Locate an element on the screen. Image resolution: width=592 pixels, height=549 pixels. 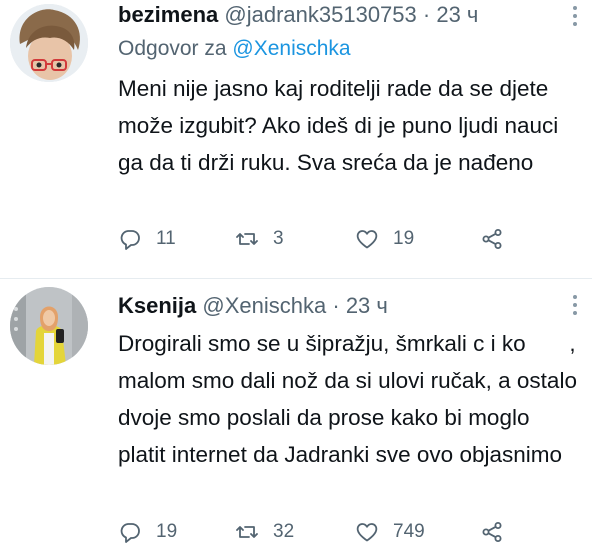
replying-to: Odgovor za @Xenischka is located at coordinates (348, 49).